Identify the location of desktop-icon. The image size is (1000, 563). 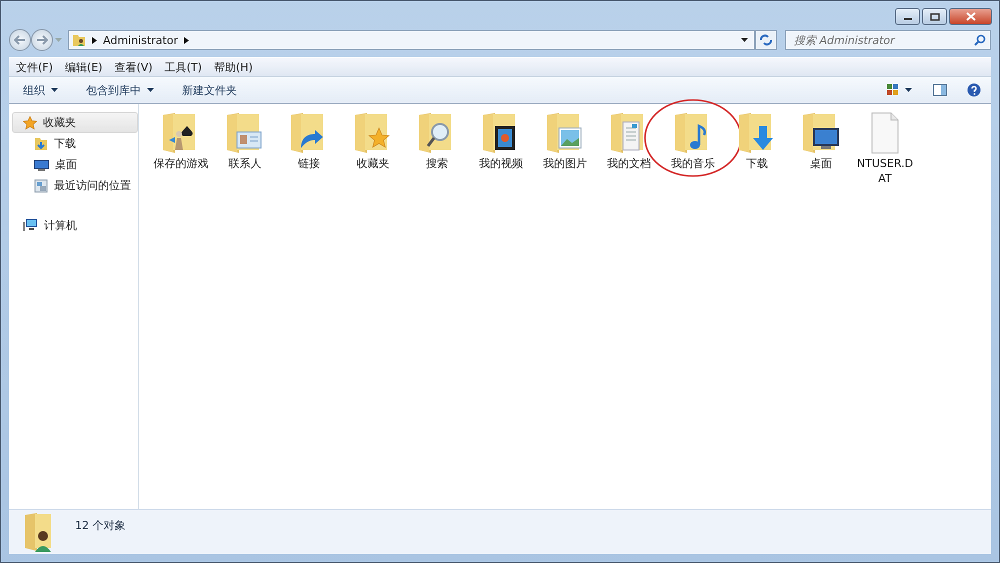
(41, 164).